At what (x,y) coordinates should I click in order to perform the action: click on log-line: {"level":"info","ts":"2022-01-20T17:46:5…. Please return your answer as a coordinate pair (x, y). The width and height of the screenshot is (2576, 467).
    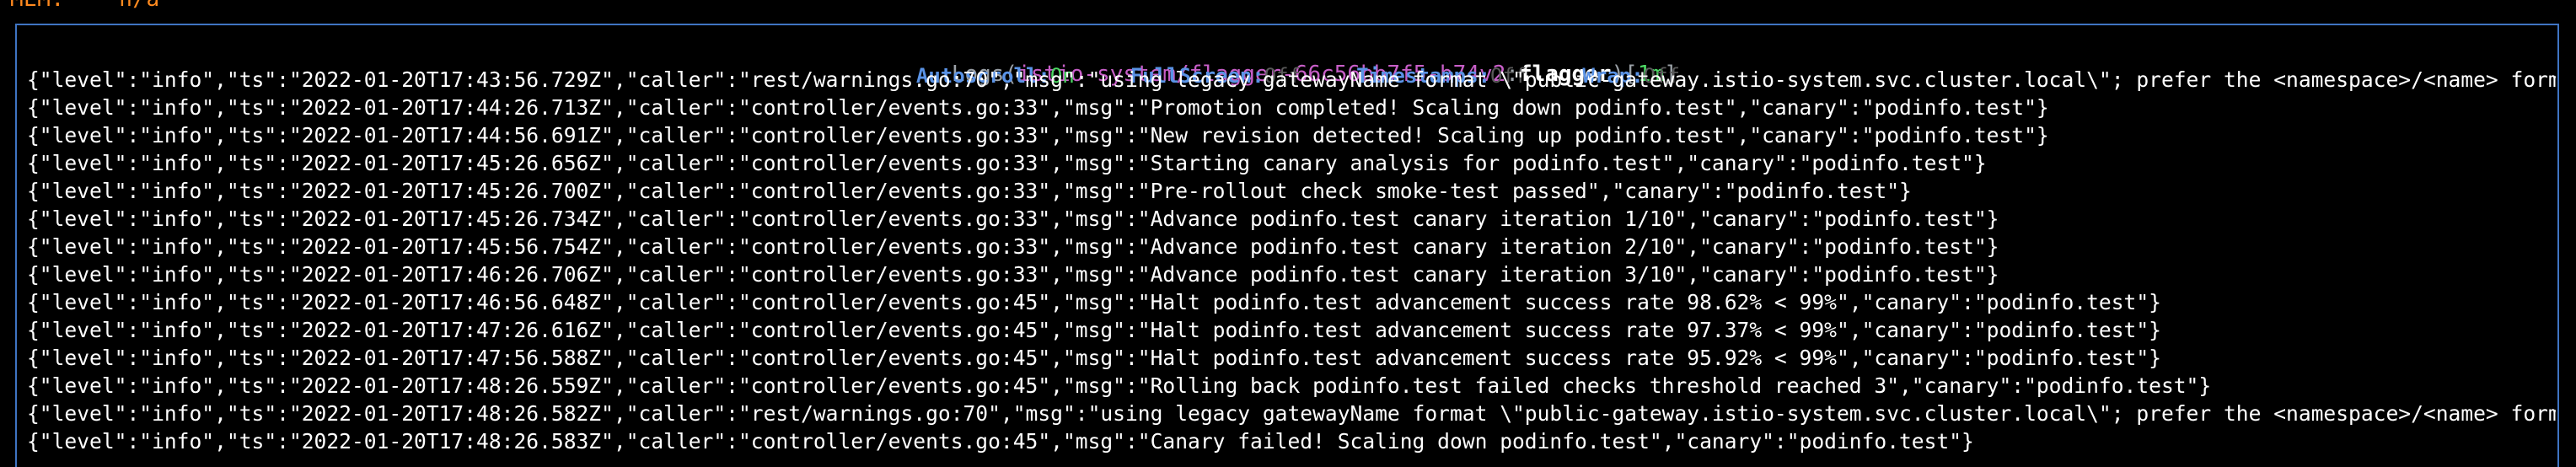
    Looking at the image, I should click on (1094, 302).